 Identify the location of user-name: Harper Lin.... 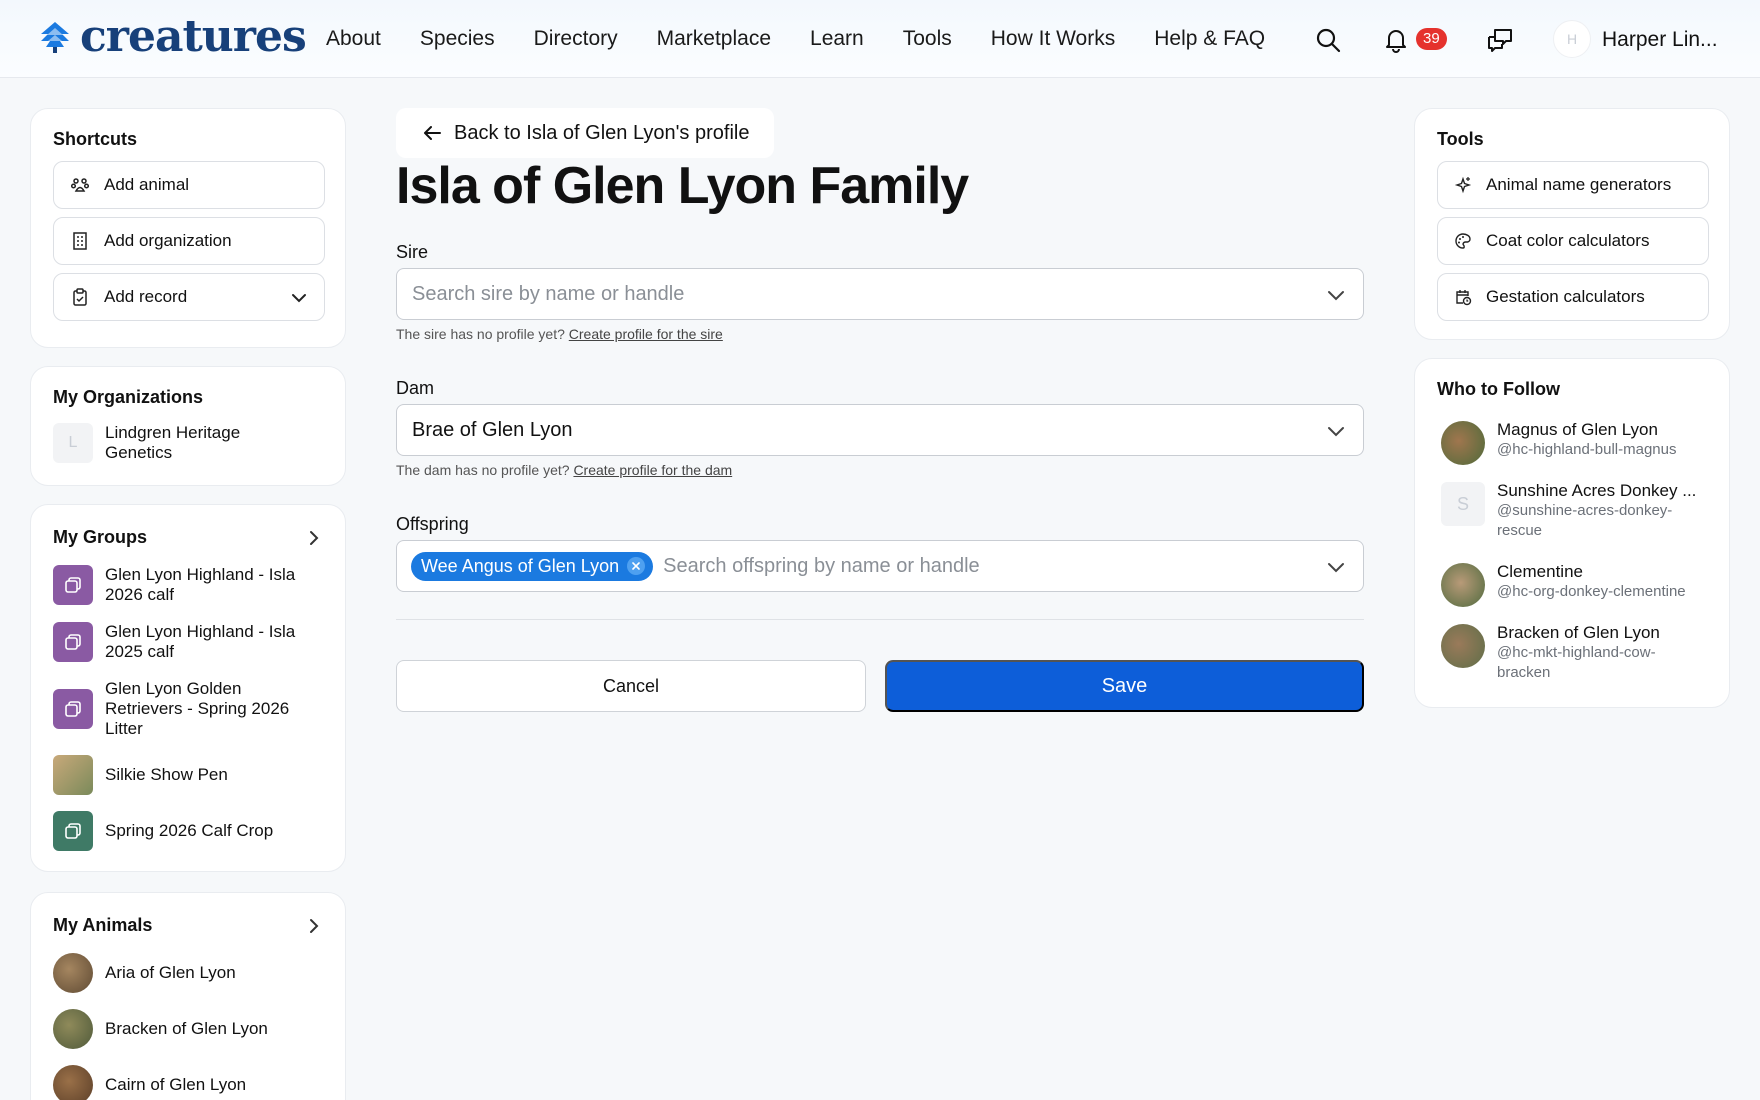
(1660, 40).